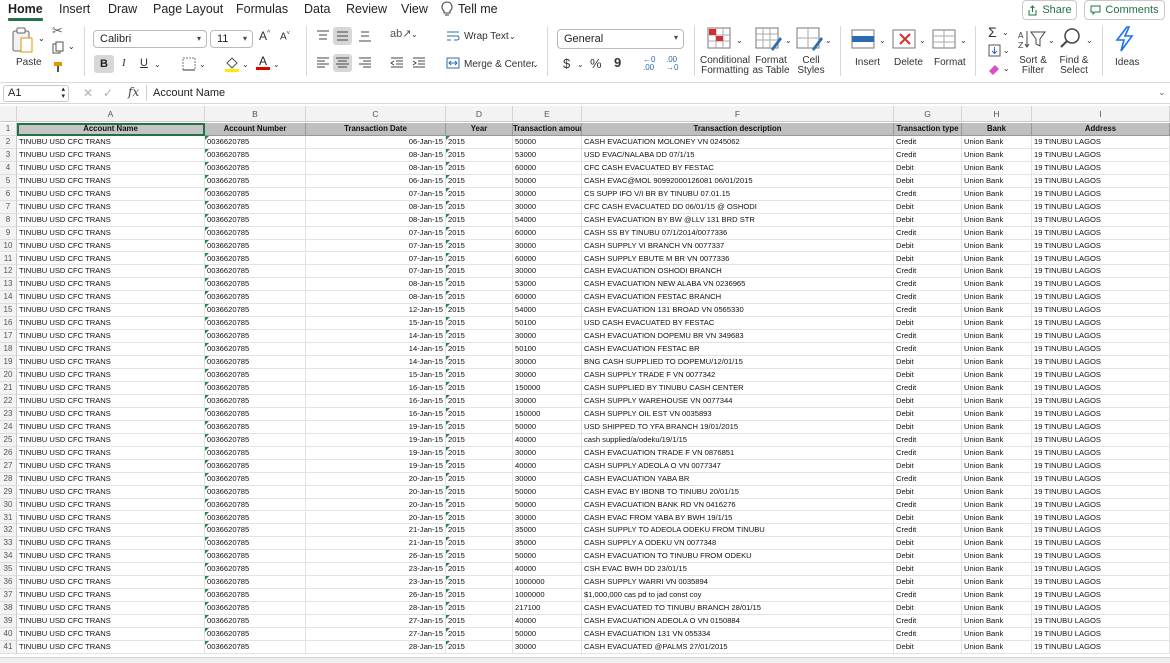  Describe the element at coordinates (376, 466) in the screenshot. I see `table-cell: 19-Jan-15` at that location.